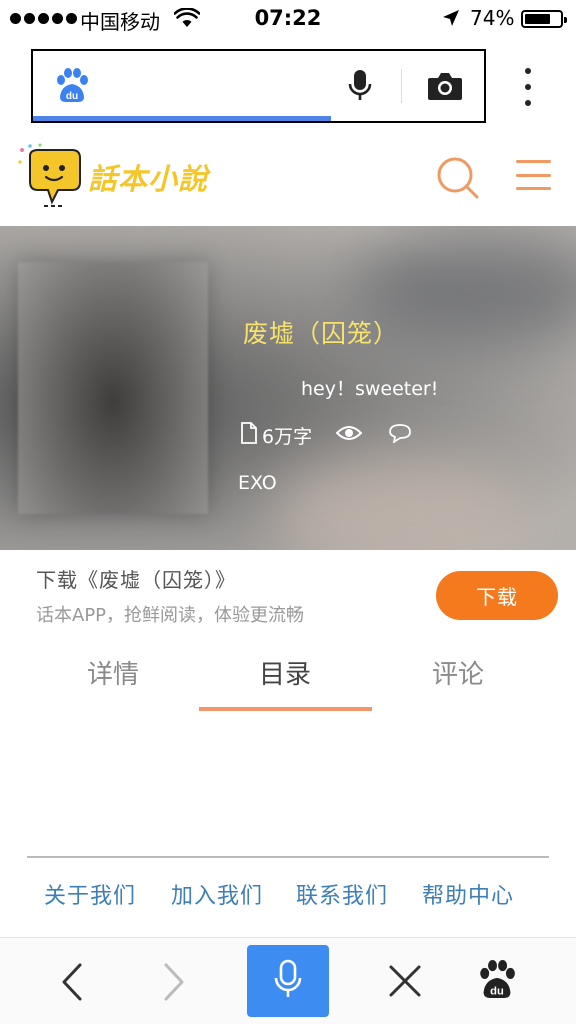  What do you see at coordinates (182, 118) in the screenshot?
I see `page-load-progress` at bounding box center [182, 118].